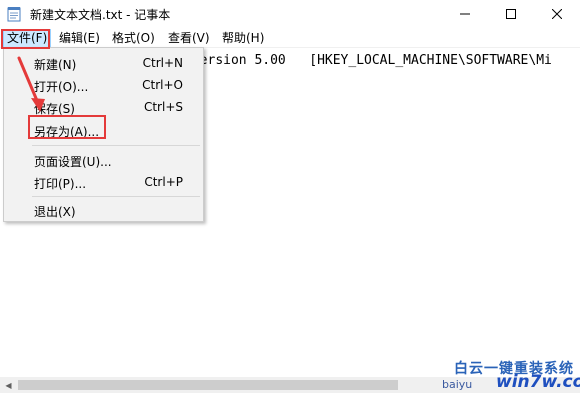 Image resolution: width=580 pixels, height=393 pixels. I want to click on annotation-arrow-icon, so click(31, 84).